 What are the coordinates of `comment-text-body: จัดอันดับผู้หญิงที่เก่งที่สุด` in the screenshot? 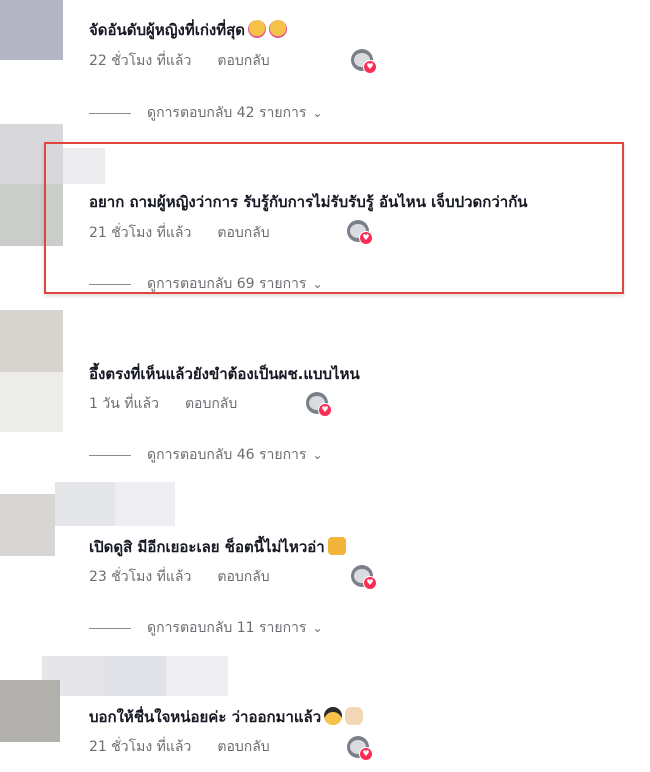 It's located at (167, 30).